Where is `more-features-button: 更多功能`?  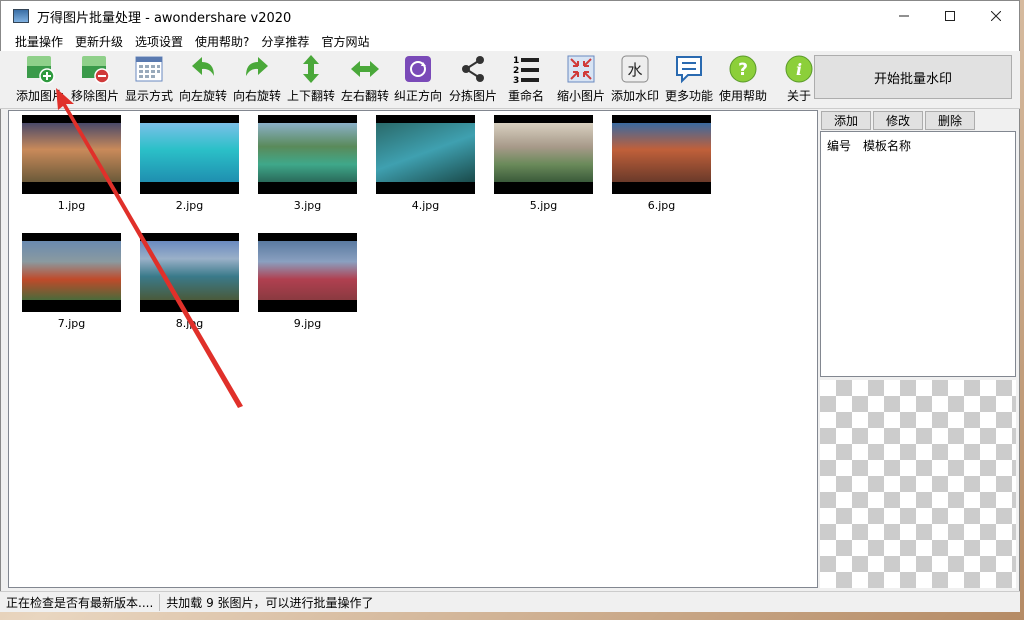
more-features-button: 更多功能 is located at coordinates (689, 80).